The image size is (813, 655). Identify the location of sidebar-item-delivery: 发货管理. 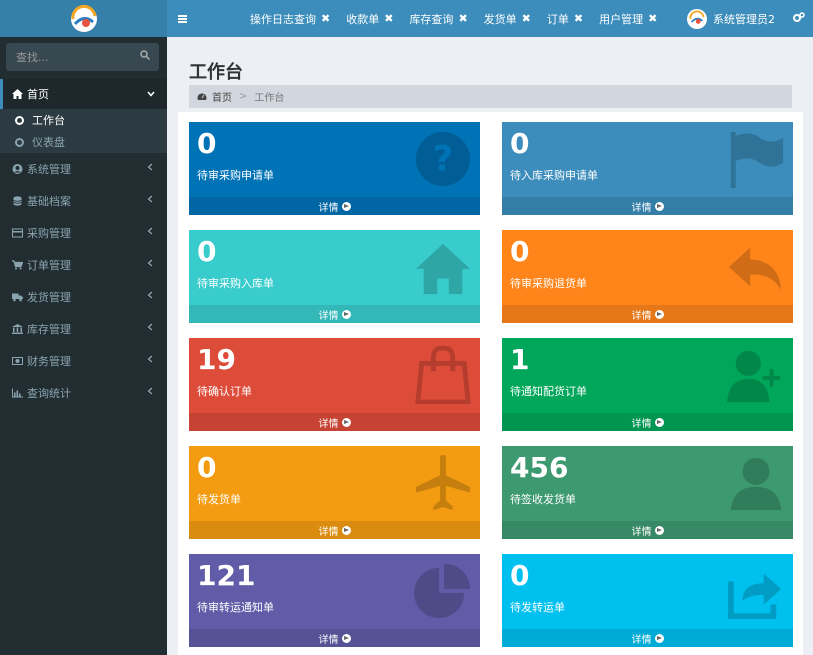
(83, 297).